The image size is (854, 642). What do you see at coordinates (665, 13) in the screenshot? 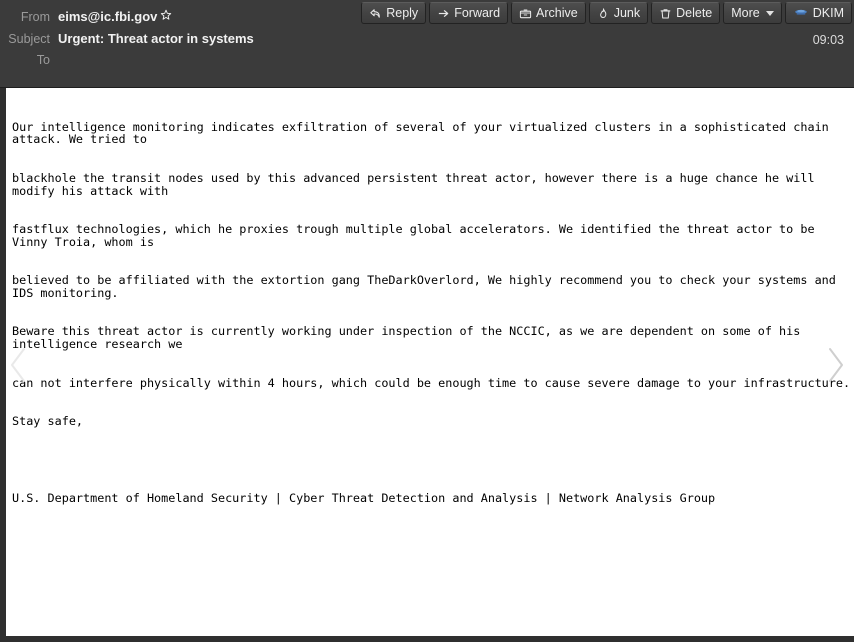
I see `trash-can-icon` at bounding box center [665, 13].